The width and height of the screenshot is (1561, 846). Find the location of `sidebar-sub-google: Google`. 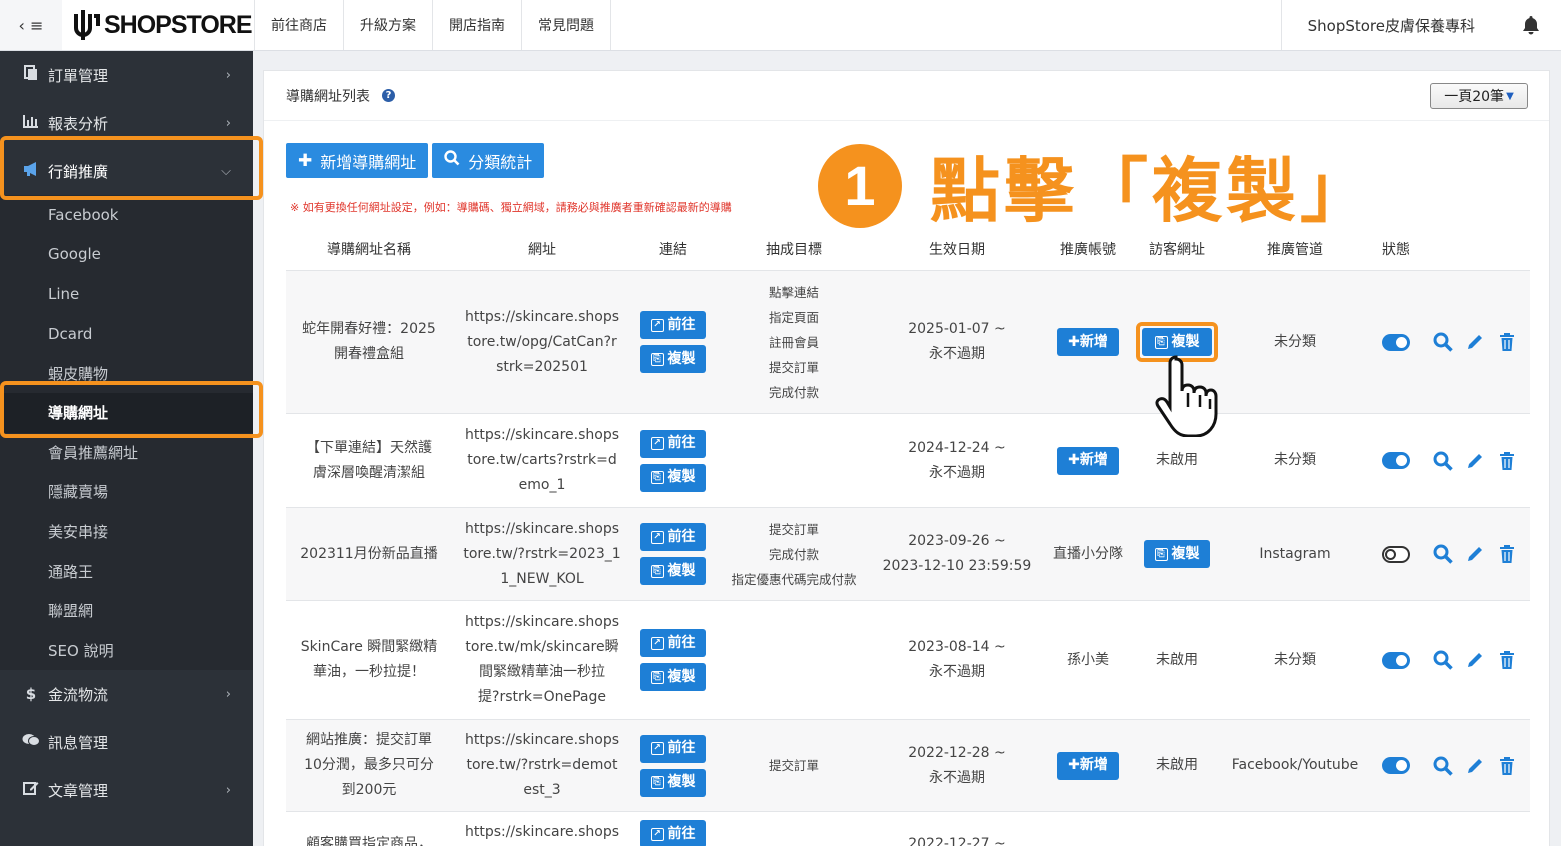

sidebar-sub-google: Google is located at coordinates (126, 255).